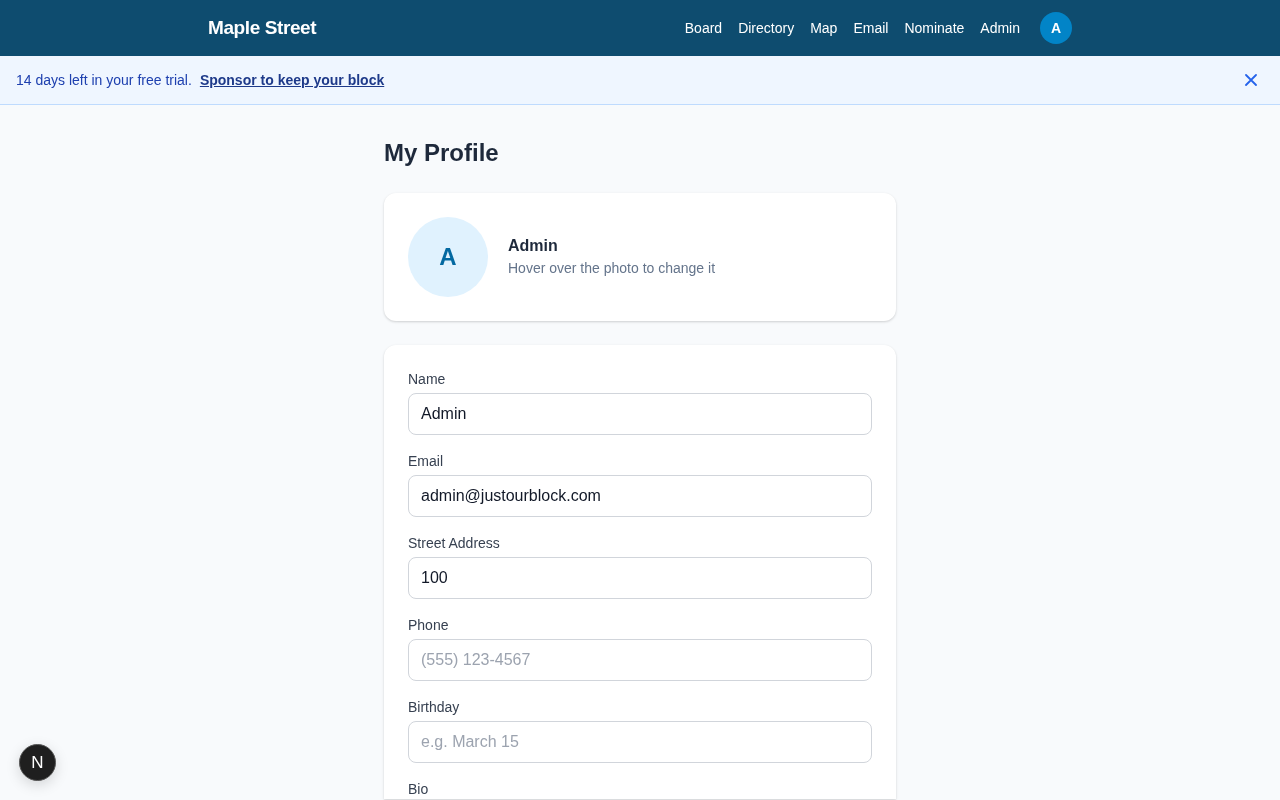 Image resolution: width=1280 pixels, height=800 pixels. Describe the element at coordinates (448, 257) in the screenshot. I see `profile-avatar: A` at that location.